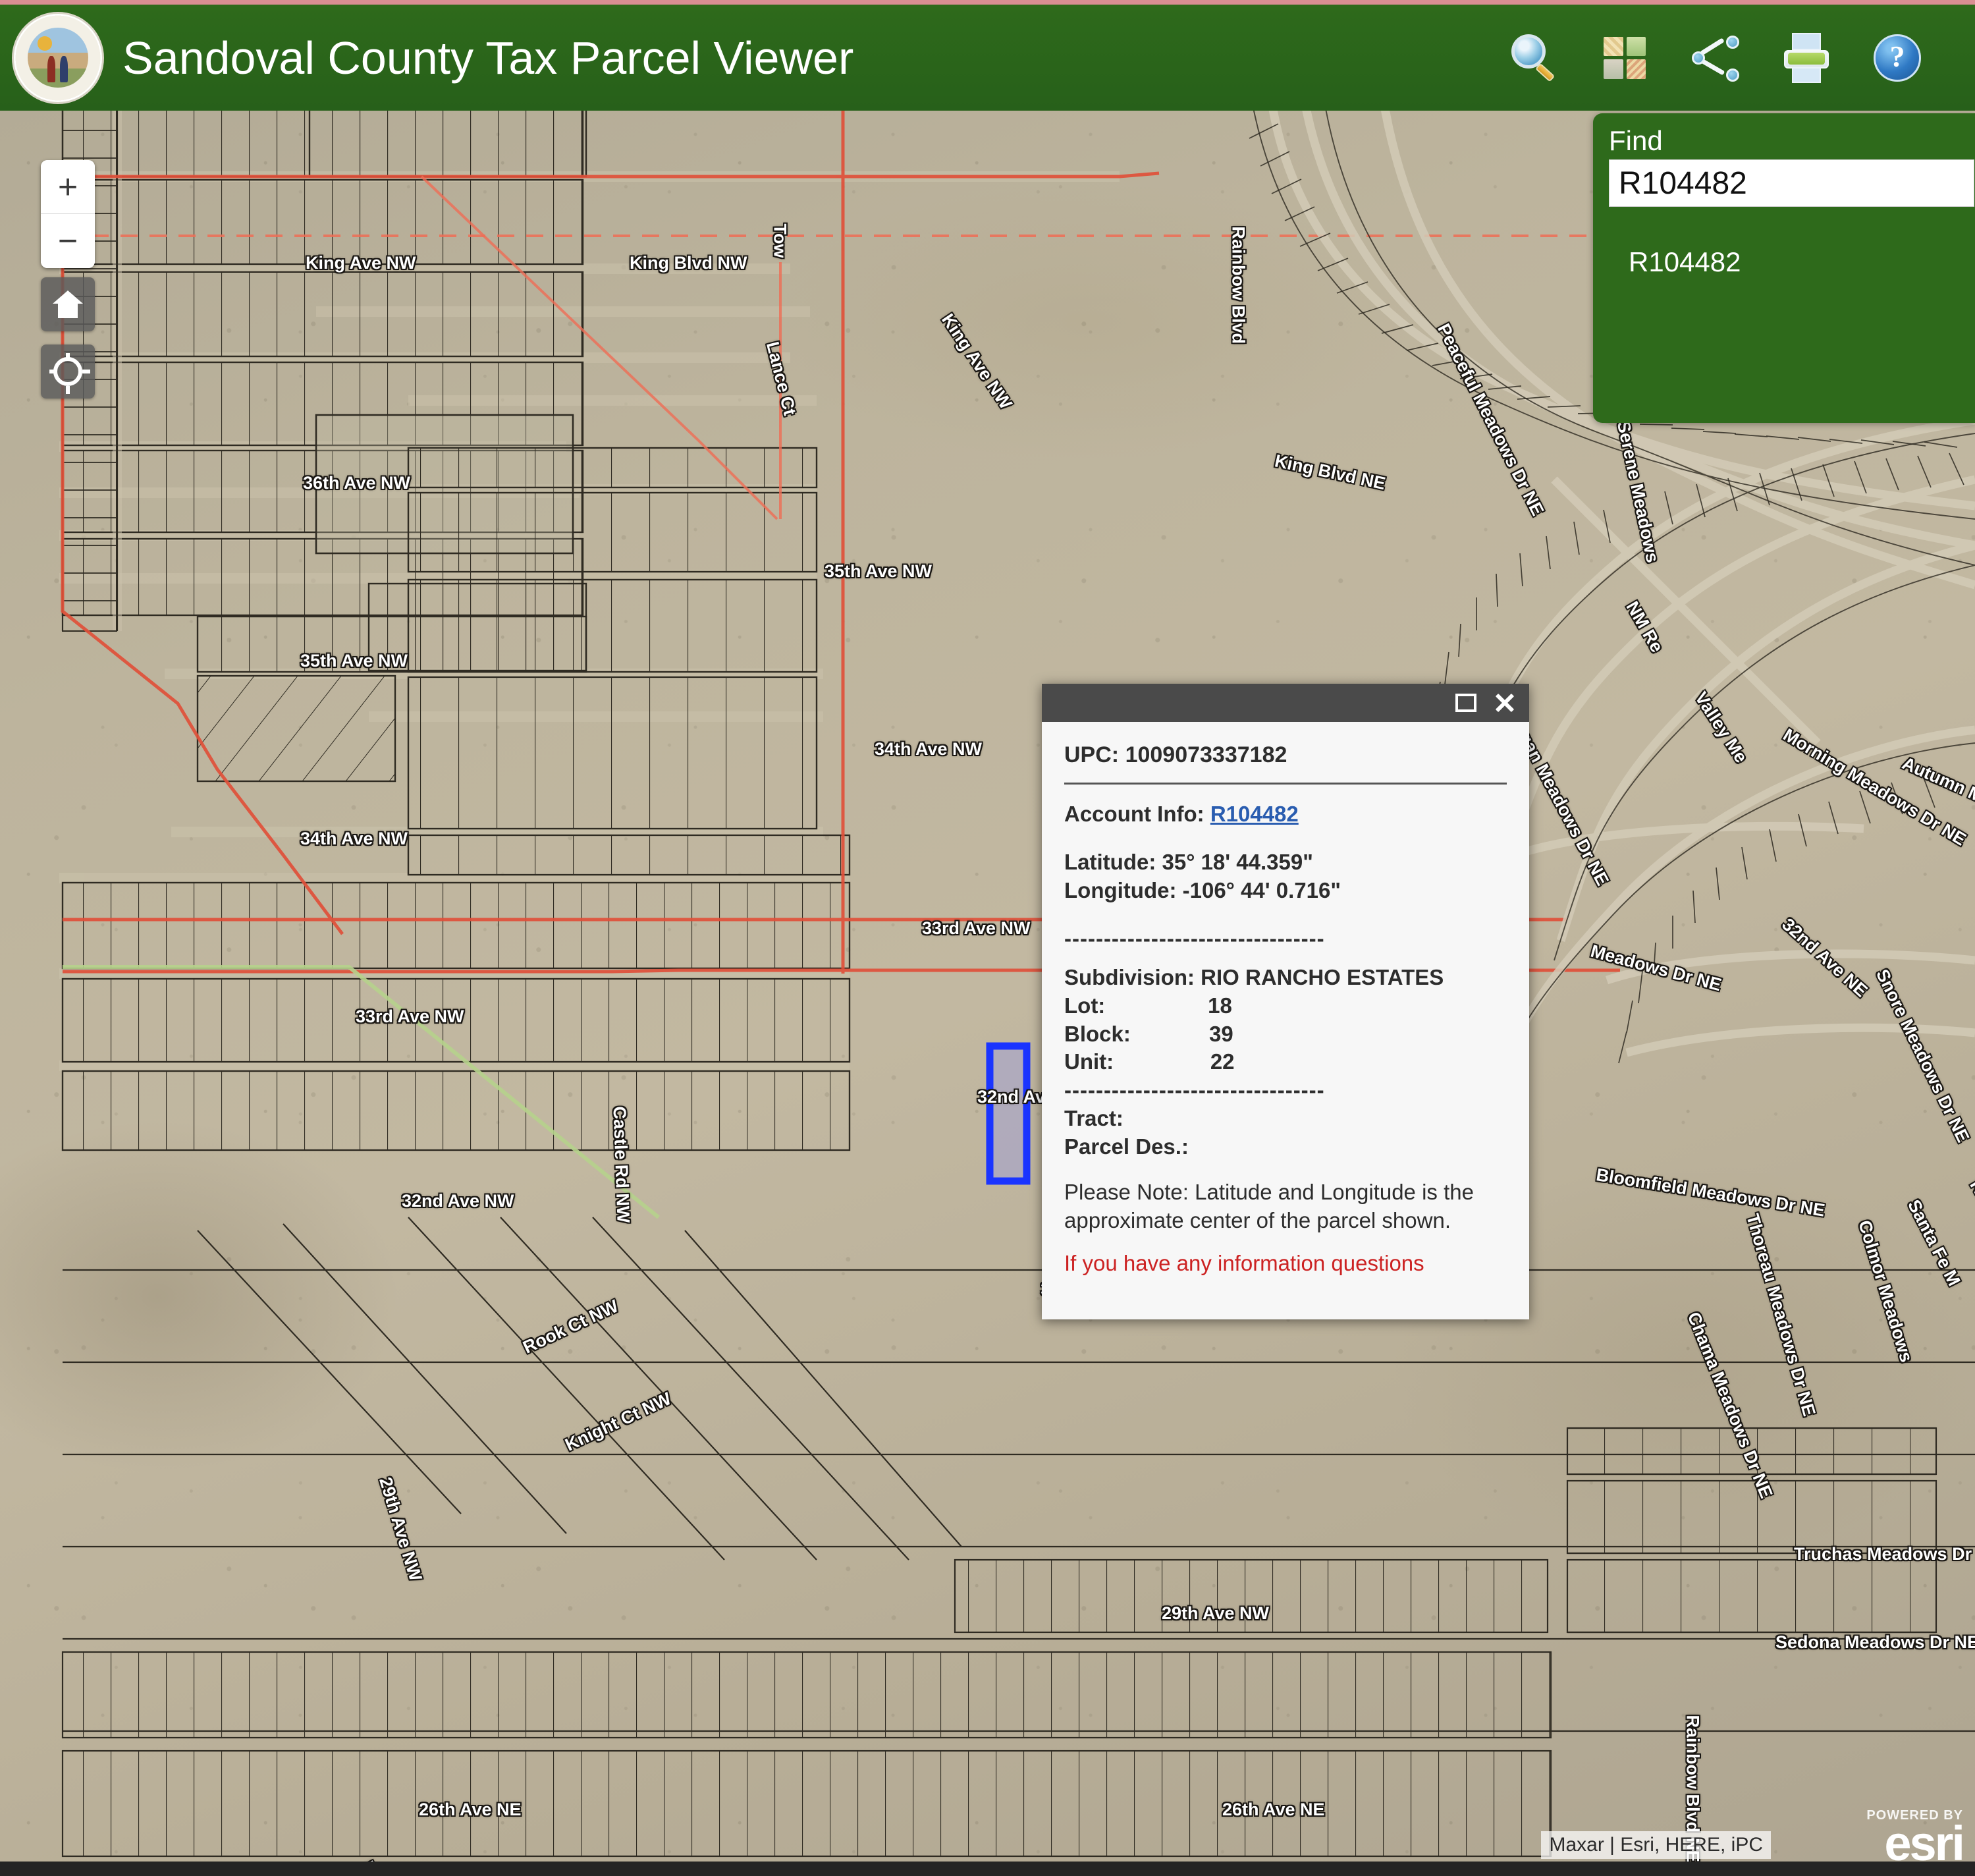 The height and width of the screenshot is (1876, 1975). What do you see at coordinates (1148, 1033) in the screenshot?
I see `block-row: Block: 39` at bounding box center [1148, 1033].